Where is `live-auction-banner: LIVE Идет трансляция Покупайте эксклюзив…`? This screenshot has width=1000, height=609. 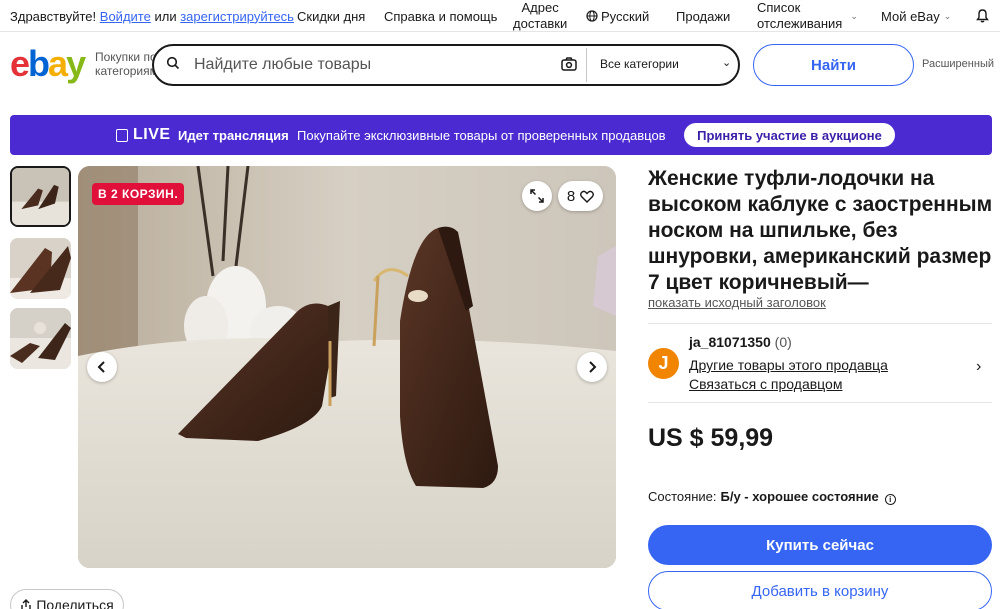
live-auction-banner: LIVE Идет трансляция Покупайте эксклюзив… is located at coordinates (501, 135).